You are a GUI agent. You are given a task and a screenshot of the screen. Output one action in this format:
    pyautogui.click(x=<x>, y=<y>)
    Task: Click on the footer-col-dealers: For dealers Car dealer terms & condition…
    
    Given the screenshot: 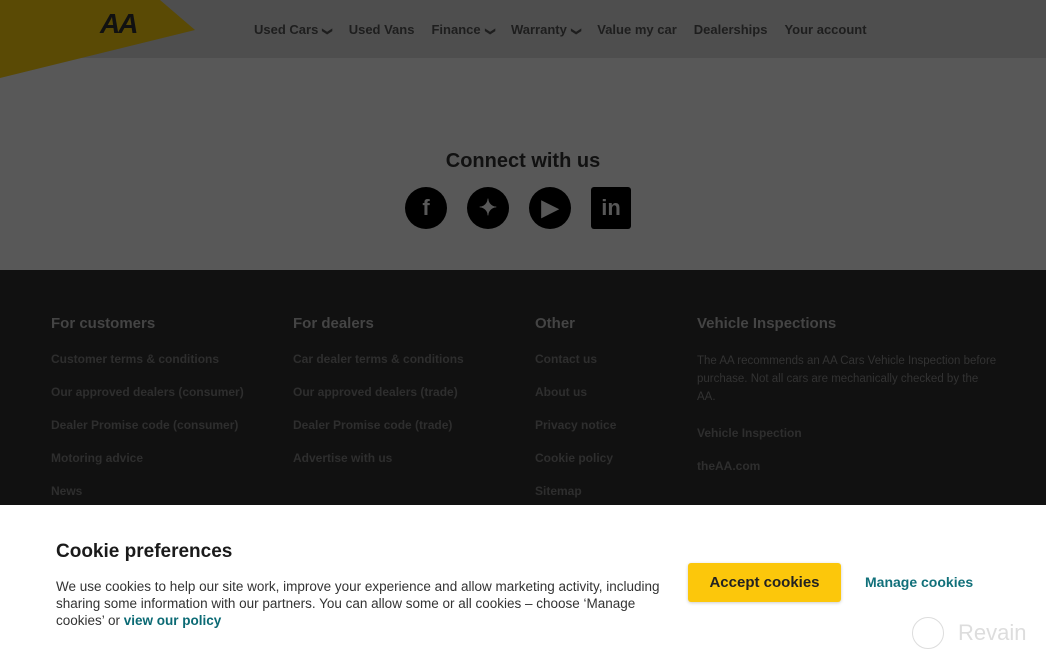 What is the action you would take?
    pyautogui.click(x=378, y=399)
    